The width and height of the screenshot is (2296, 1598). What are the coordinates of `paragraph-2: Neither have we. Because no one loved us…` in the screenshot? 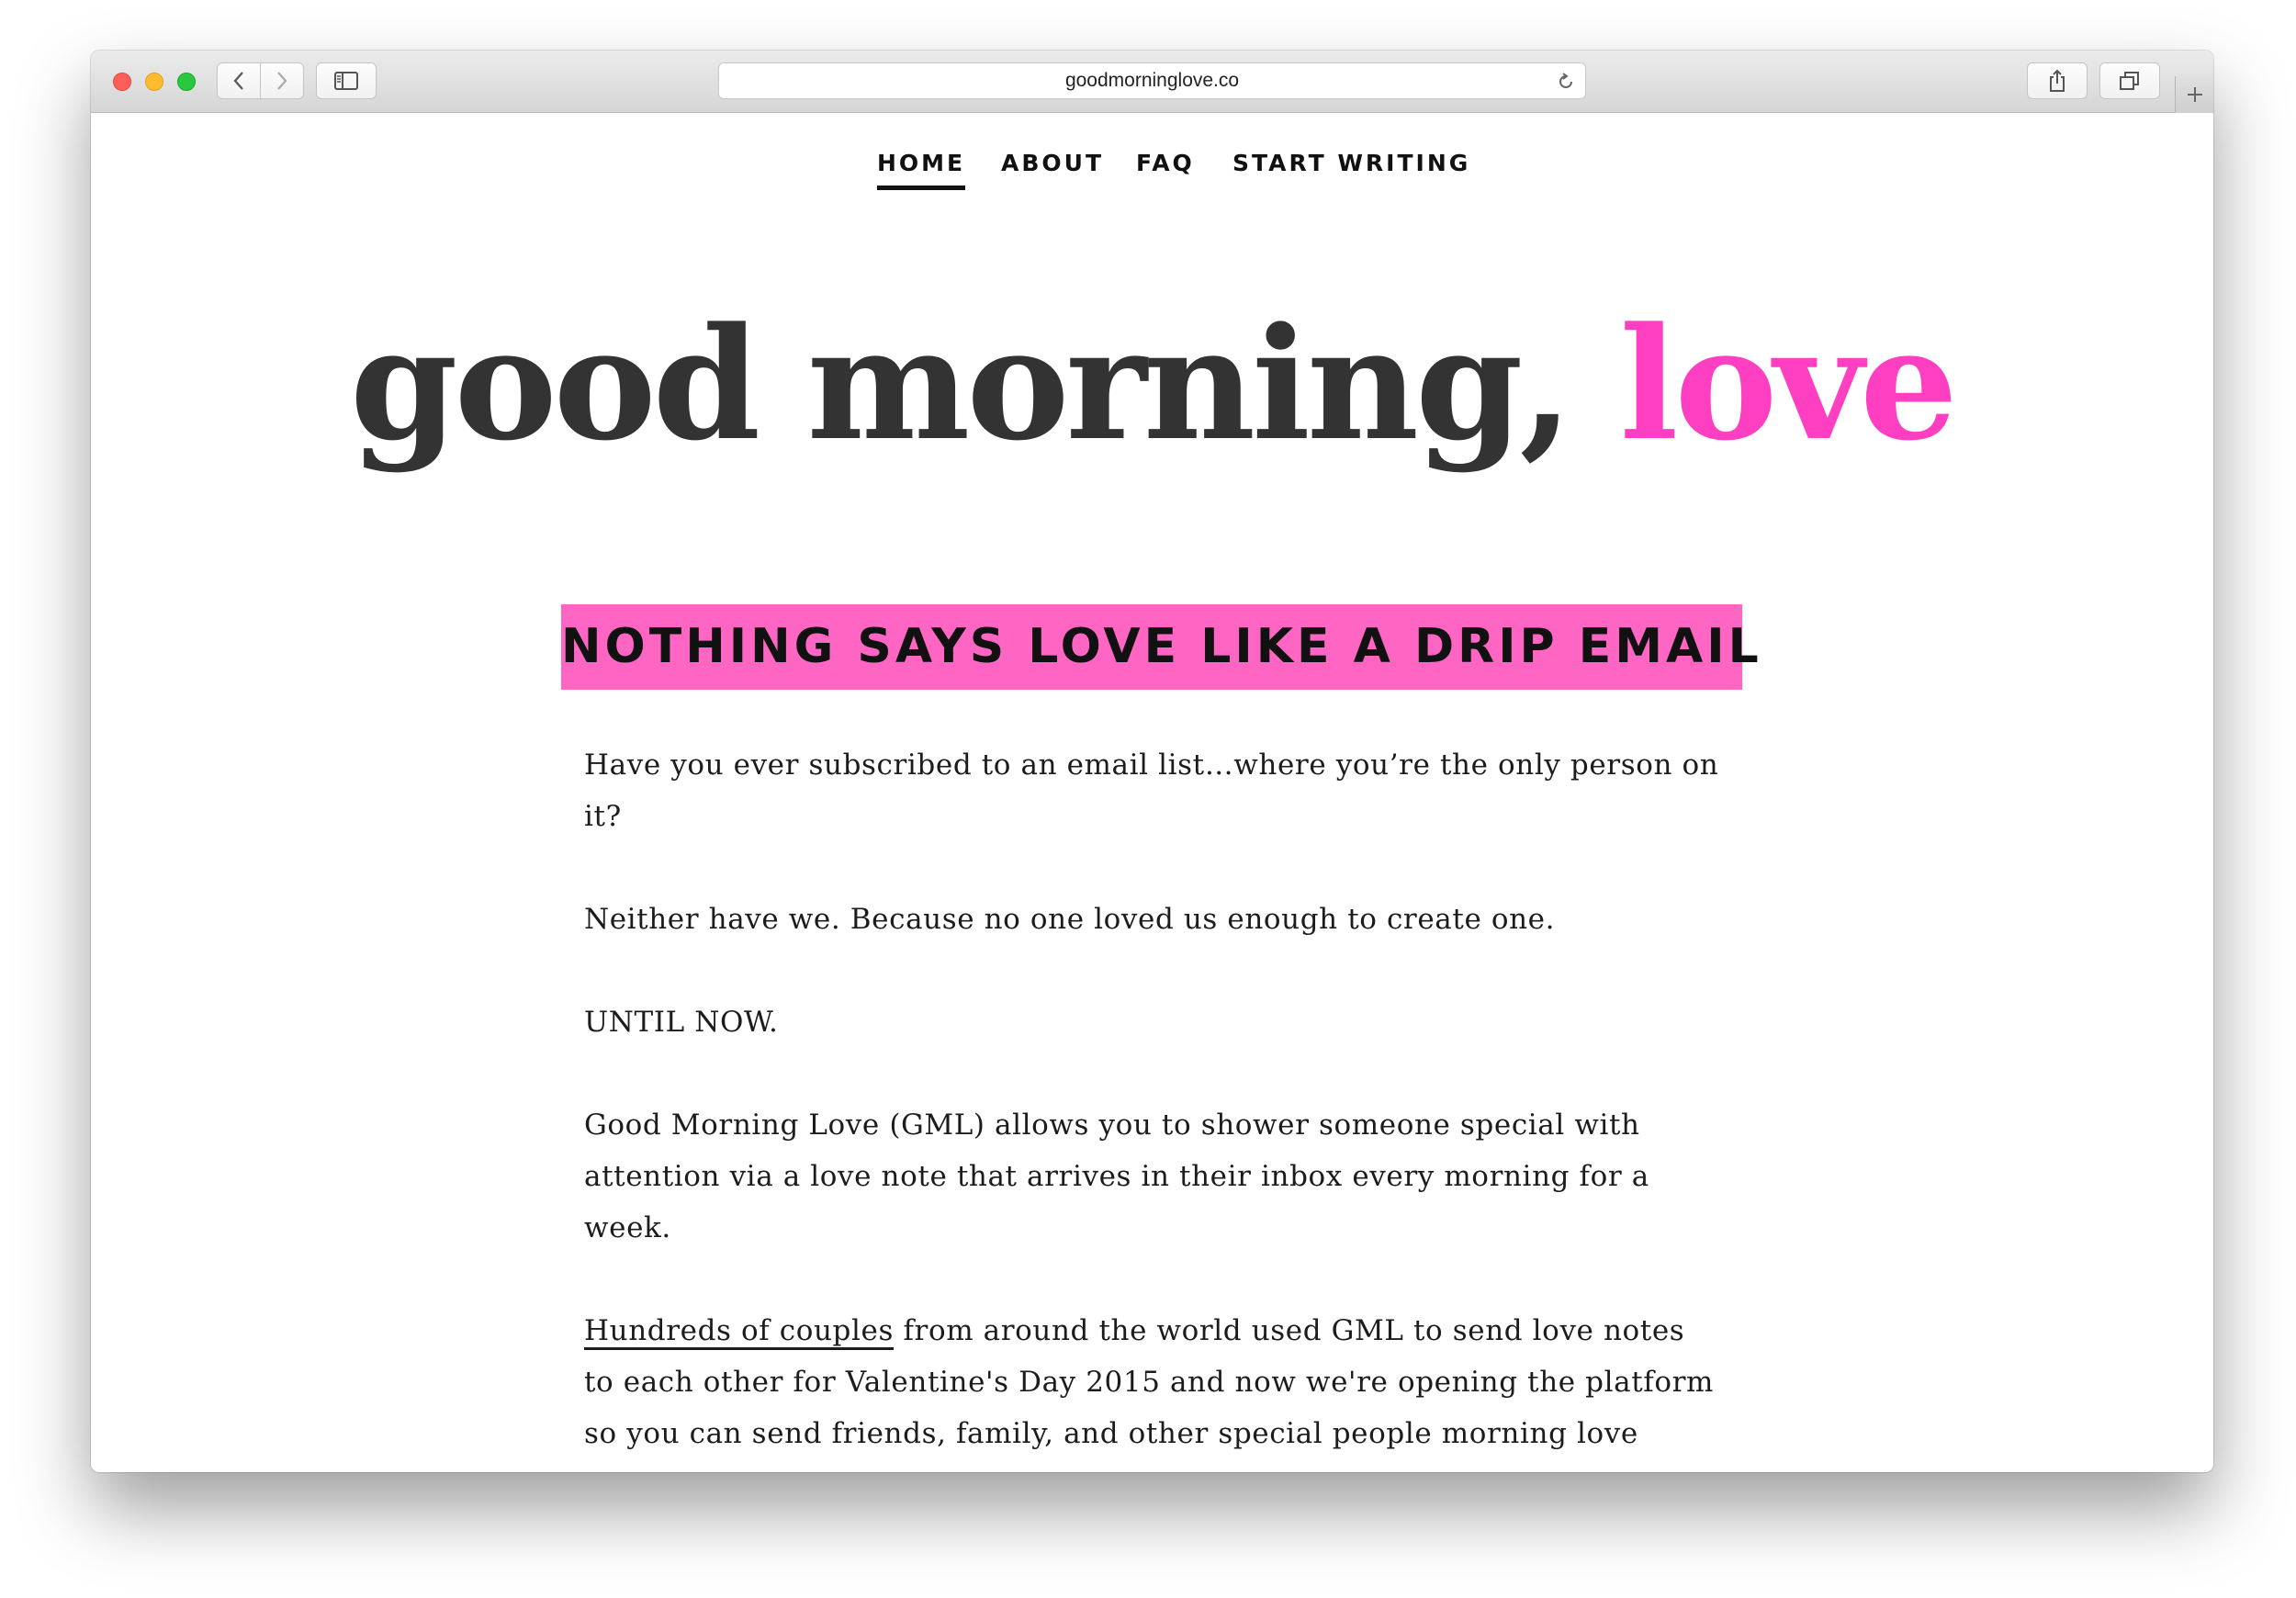 It's located at (1070, 920).